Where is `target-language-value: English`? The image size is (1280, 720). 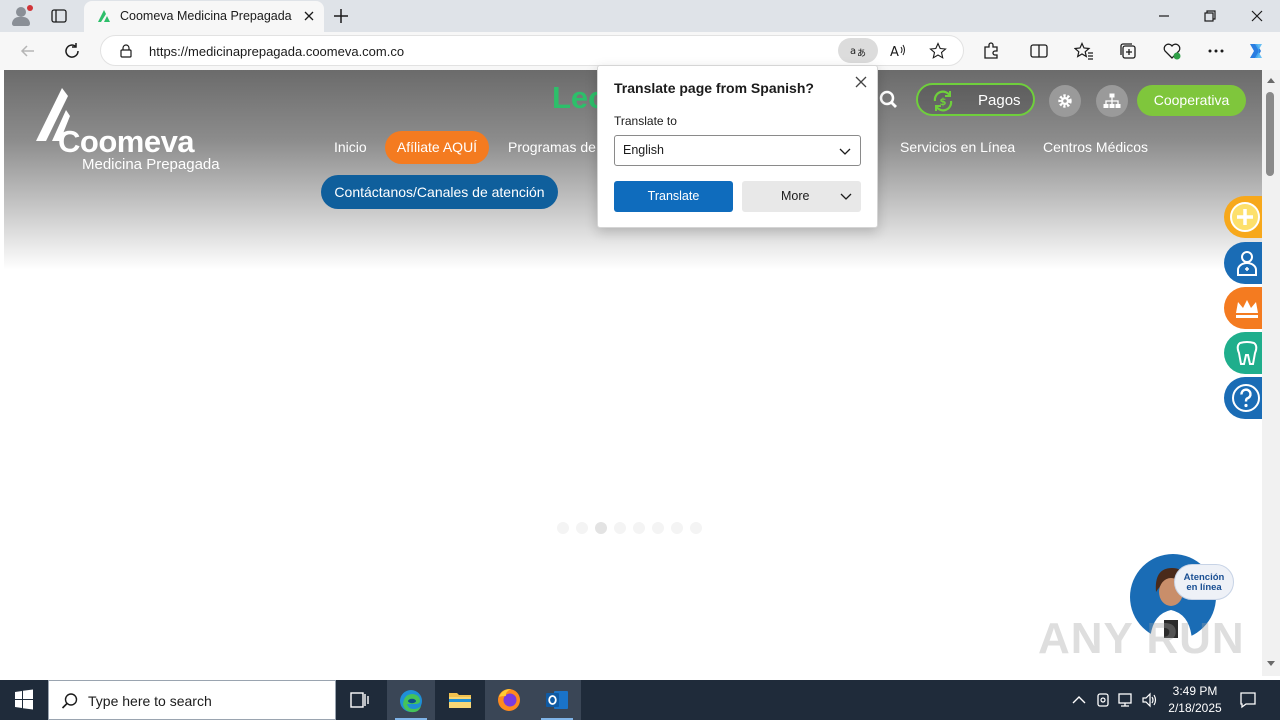
target-language-value: English is located at coordinates (643, 150).